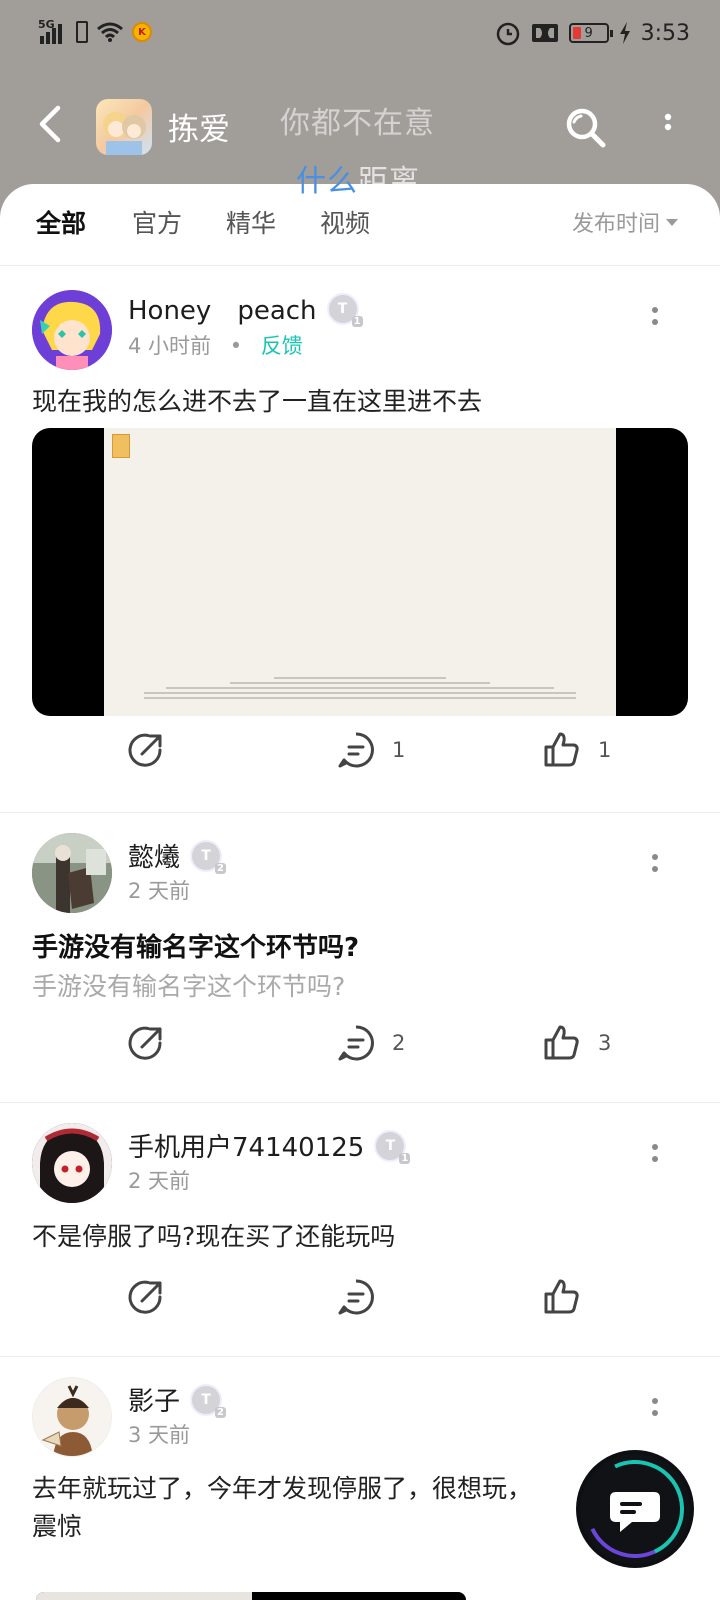 The height and width of the screenshot is (1600, 720). What do you see at coordinates (199, 130) in the screenshot?
I see `game-title: 拣爱` at bounding box center [199, 130].